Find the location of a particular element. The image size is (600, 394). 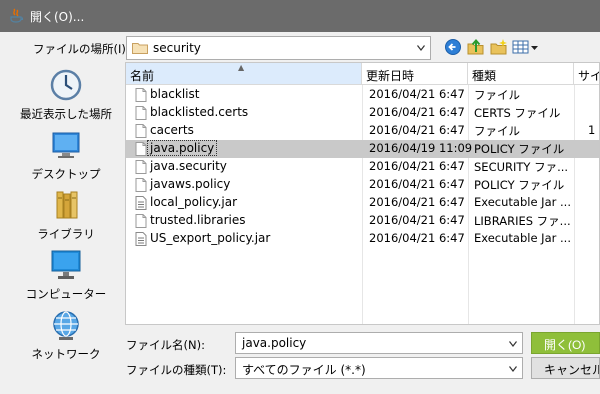

places-bar: 最近表示した場所 デスクトップ ライブラリ コンピューター ネットワーク is located at coordinates (66, 228).